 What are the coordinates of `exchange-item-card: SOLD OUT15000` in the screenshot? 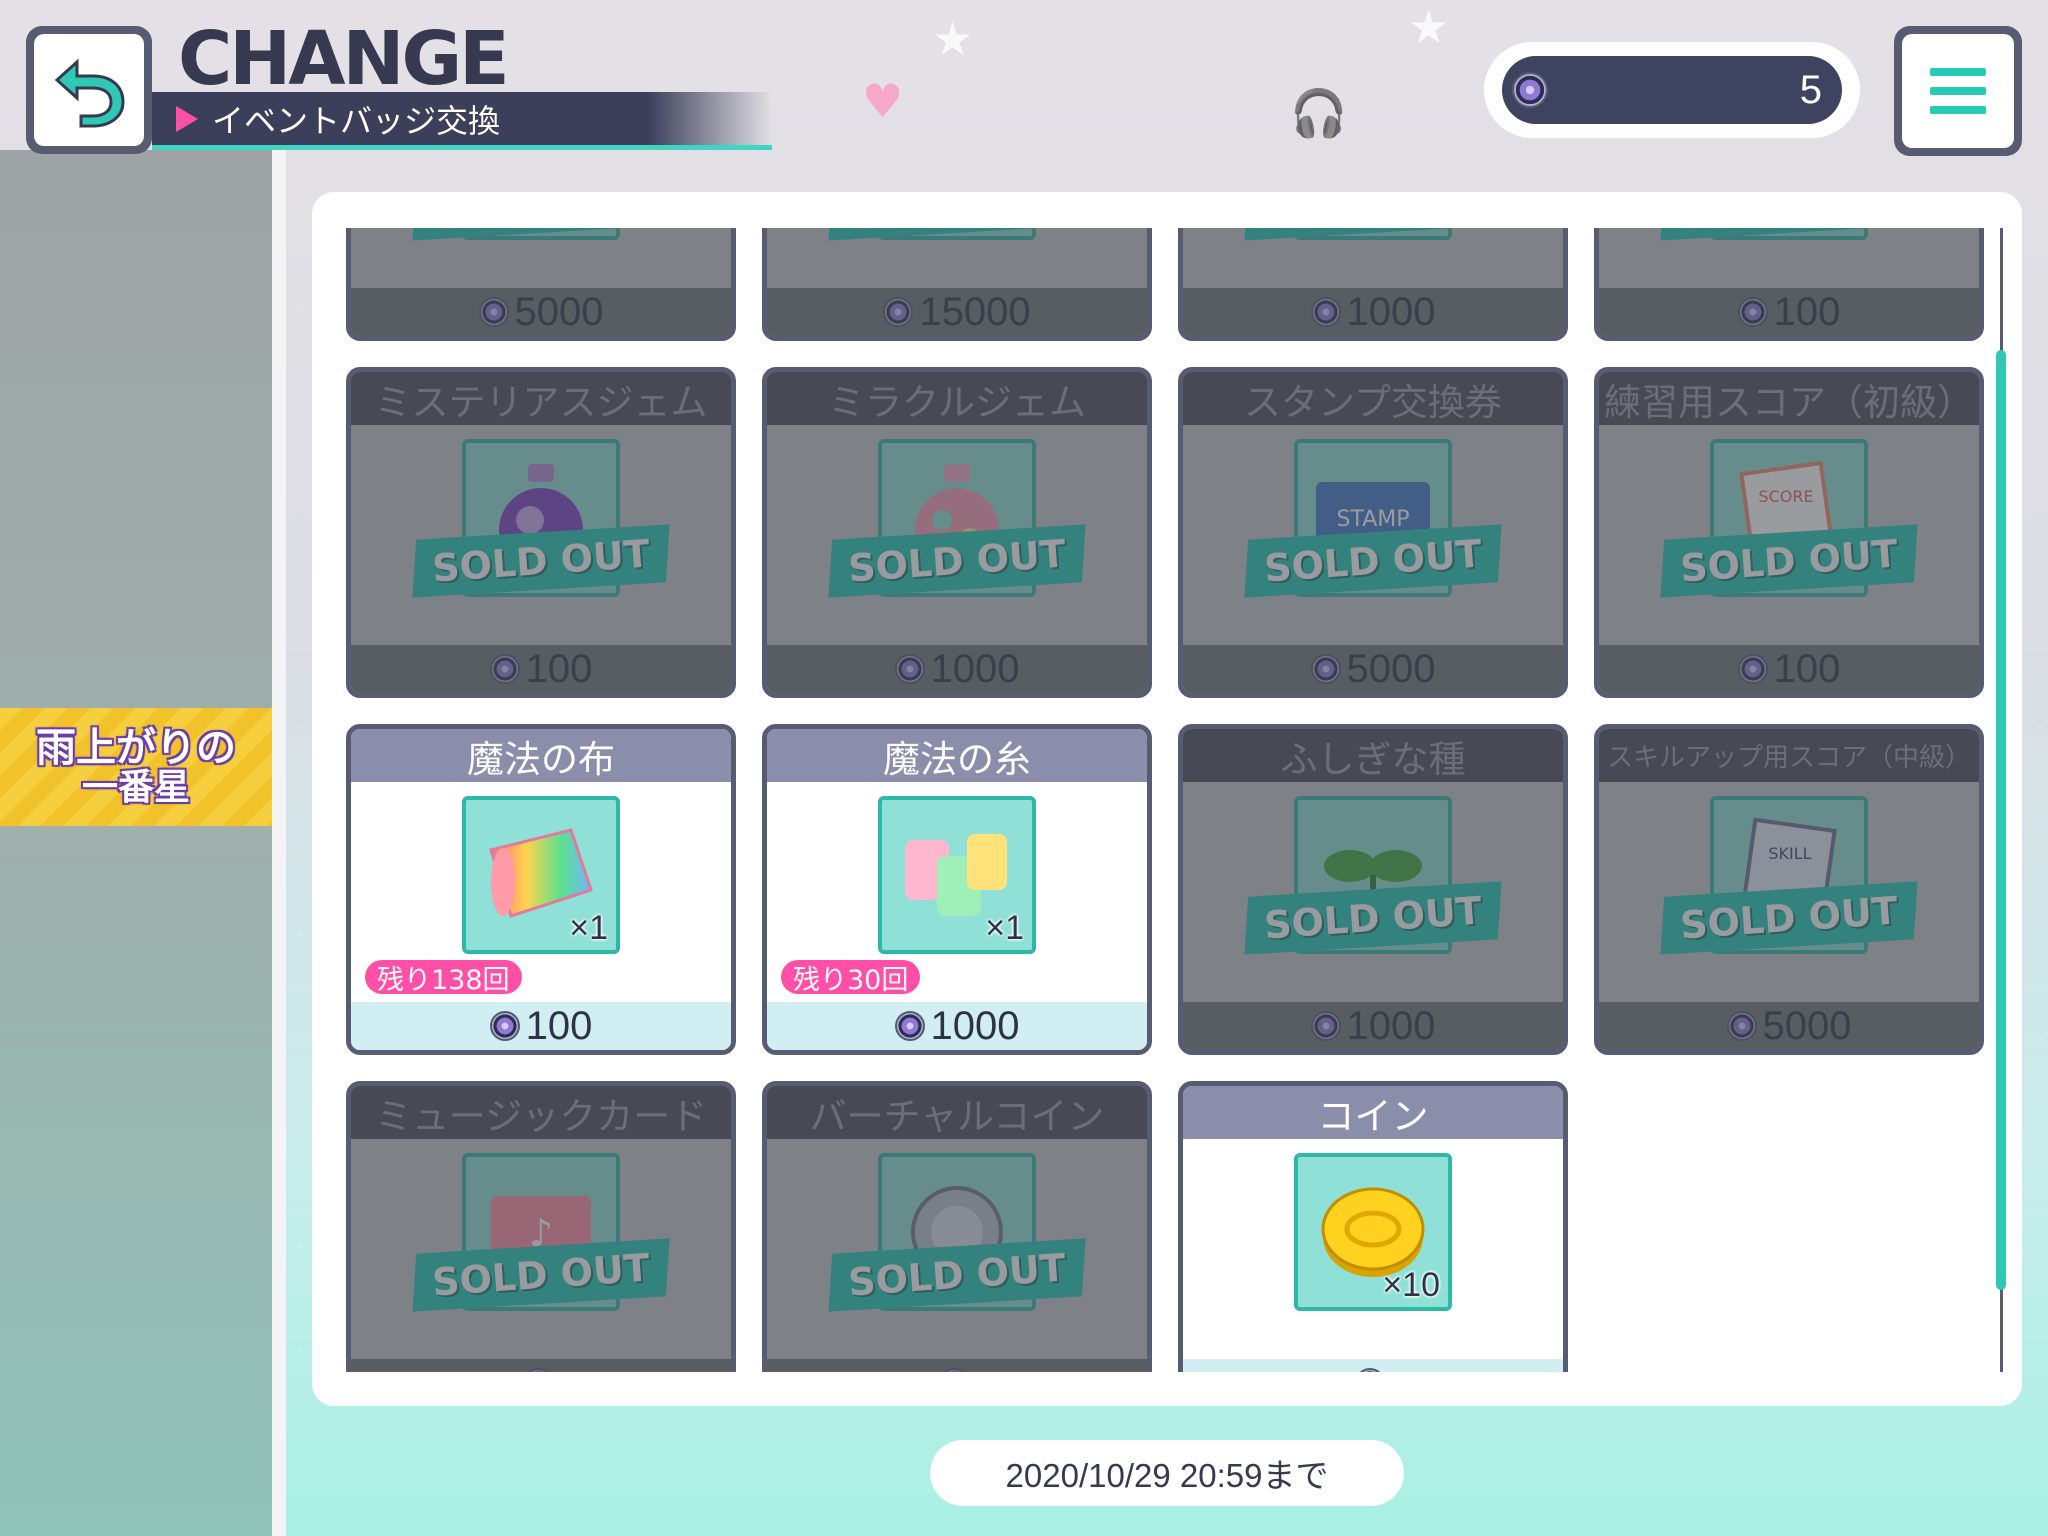 It's located at (957, 284).